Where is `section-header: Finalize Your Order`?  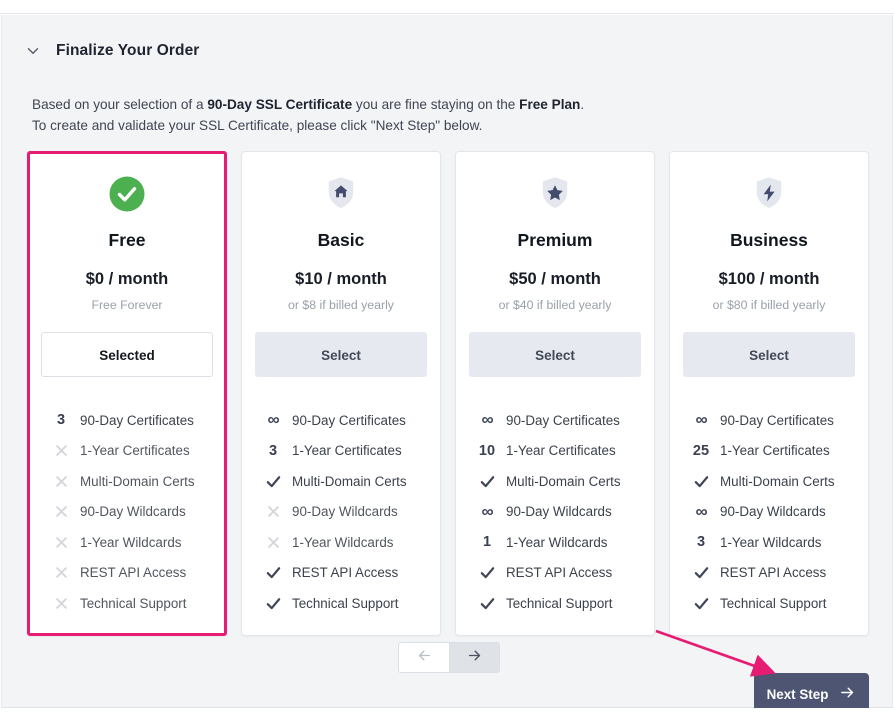
section-header: Finalize Your Order is located at coordinates (111, 51).